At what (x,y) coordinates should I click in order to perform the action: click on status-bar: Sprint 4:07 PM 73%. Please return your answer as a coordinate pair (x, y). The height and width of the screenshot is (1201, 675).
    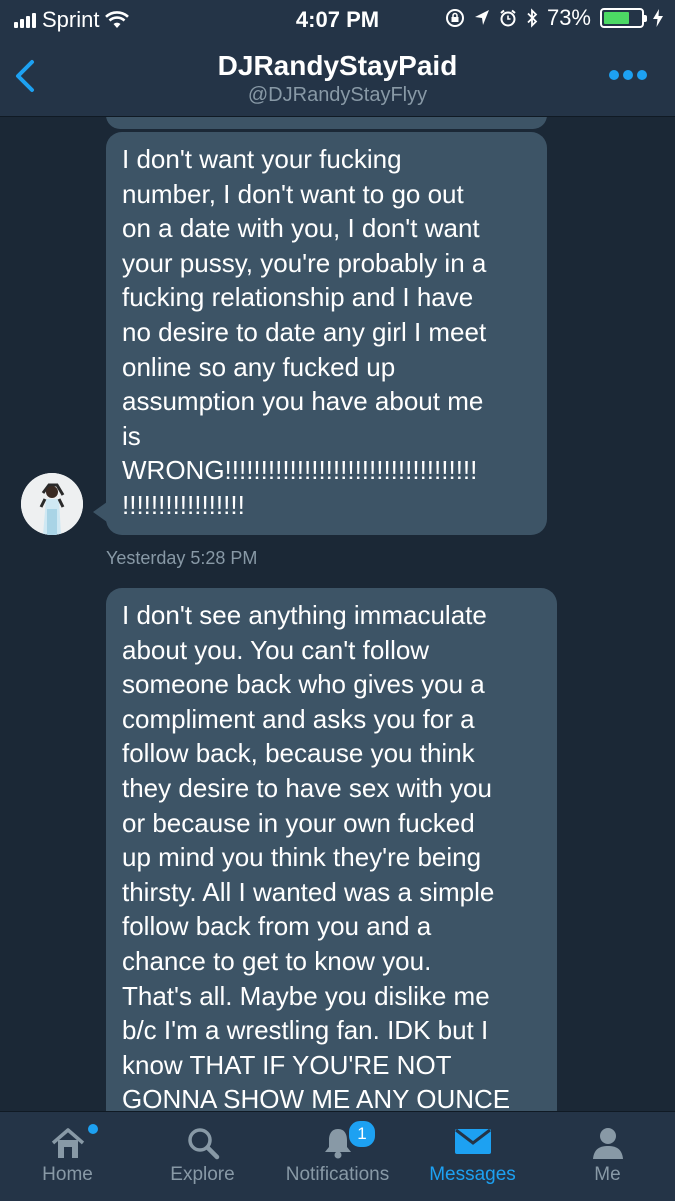
    Looking at the image, I should click on (337, 20).